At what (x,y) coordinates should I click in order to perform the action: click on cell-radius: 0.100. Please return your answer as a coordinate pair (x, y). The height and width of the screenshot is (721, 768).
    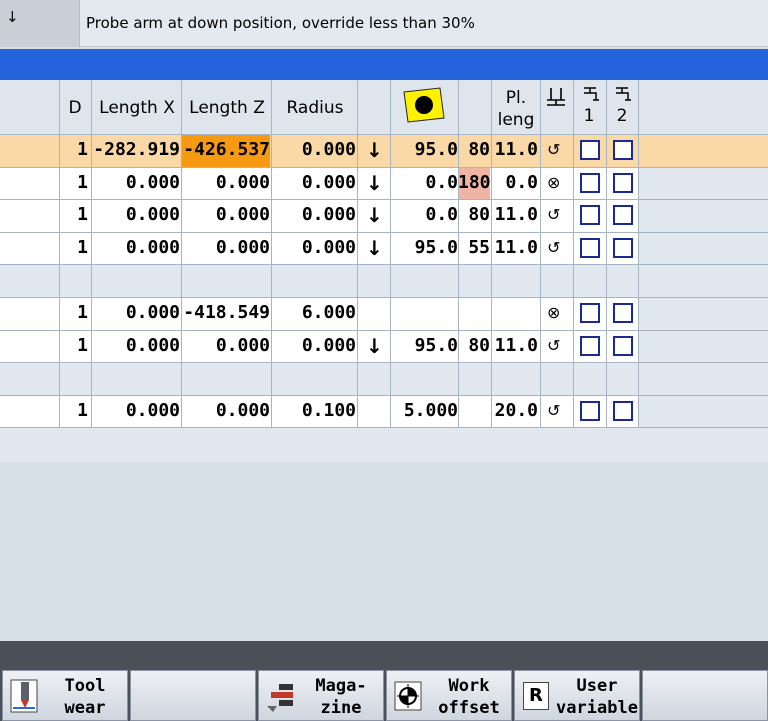
    Looking at the image, I should click on (314, 411).